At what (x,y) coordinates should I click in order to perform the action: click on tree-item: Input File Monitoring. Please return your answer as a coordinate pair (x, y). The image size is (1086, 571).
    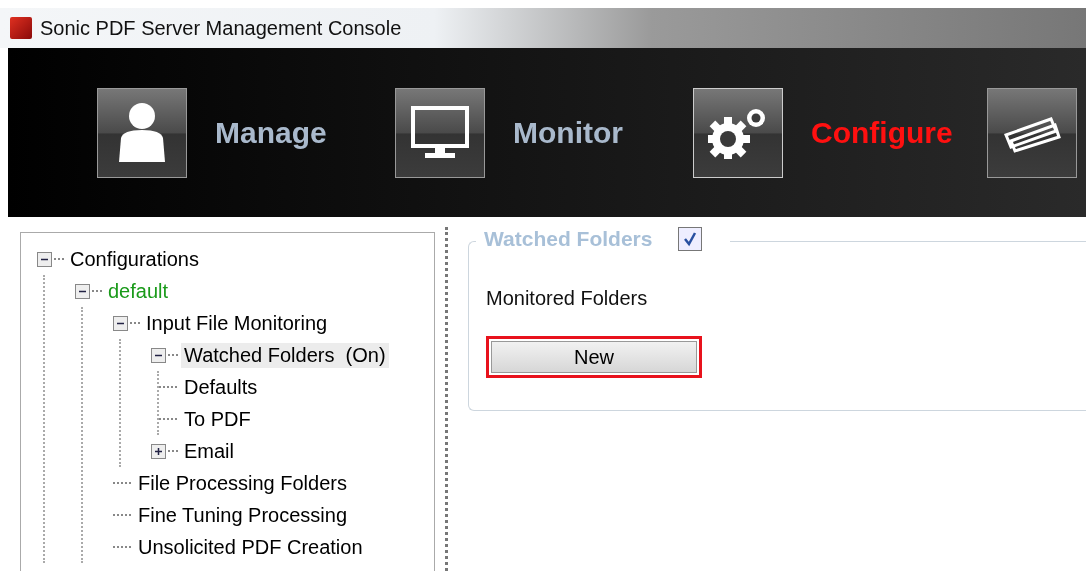
    Looking at the image, I should click on (237, 323).